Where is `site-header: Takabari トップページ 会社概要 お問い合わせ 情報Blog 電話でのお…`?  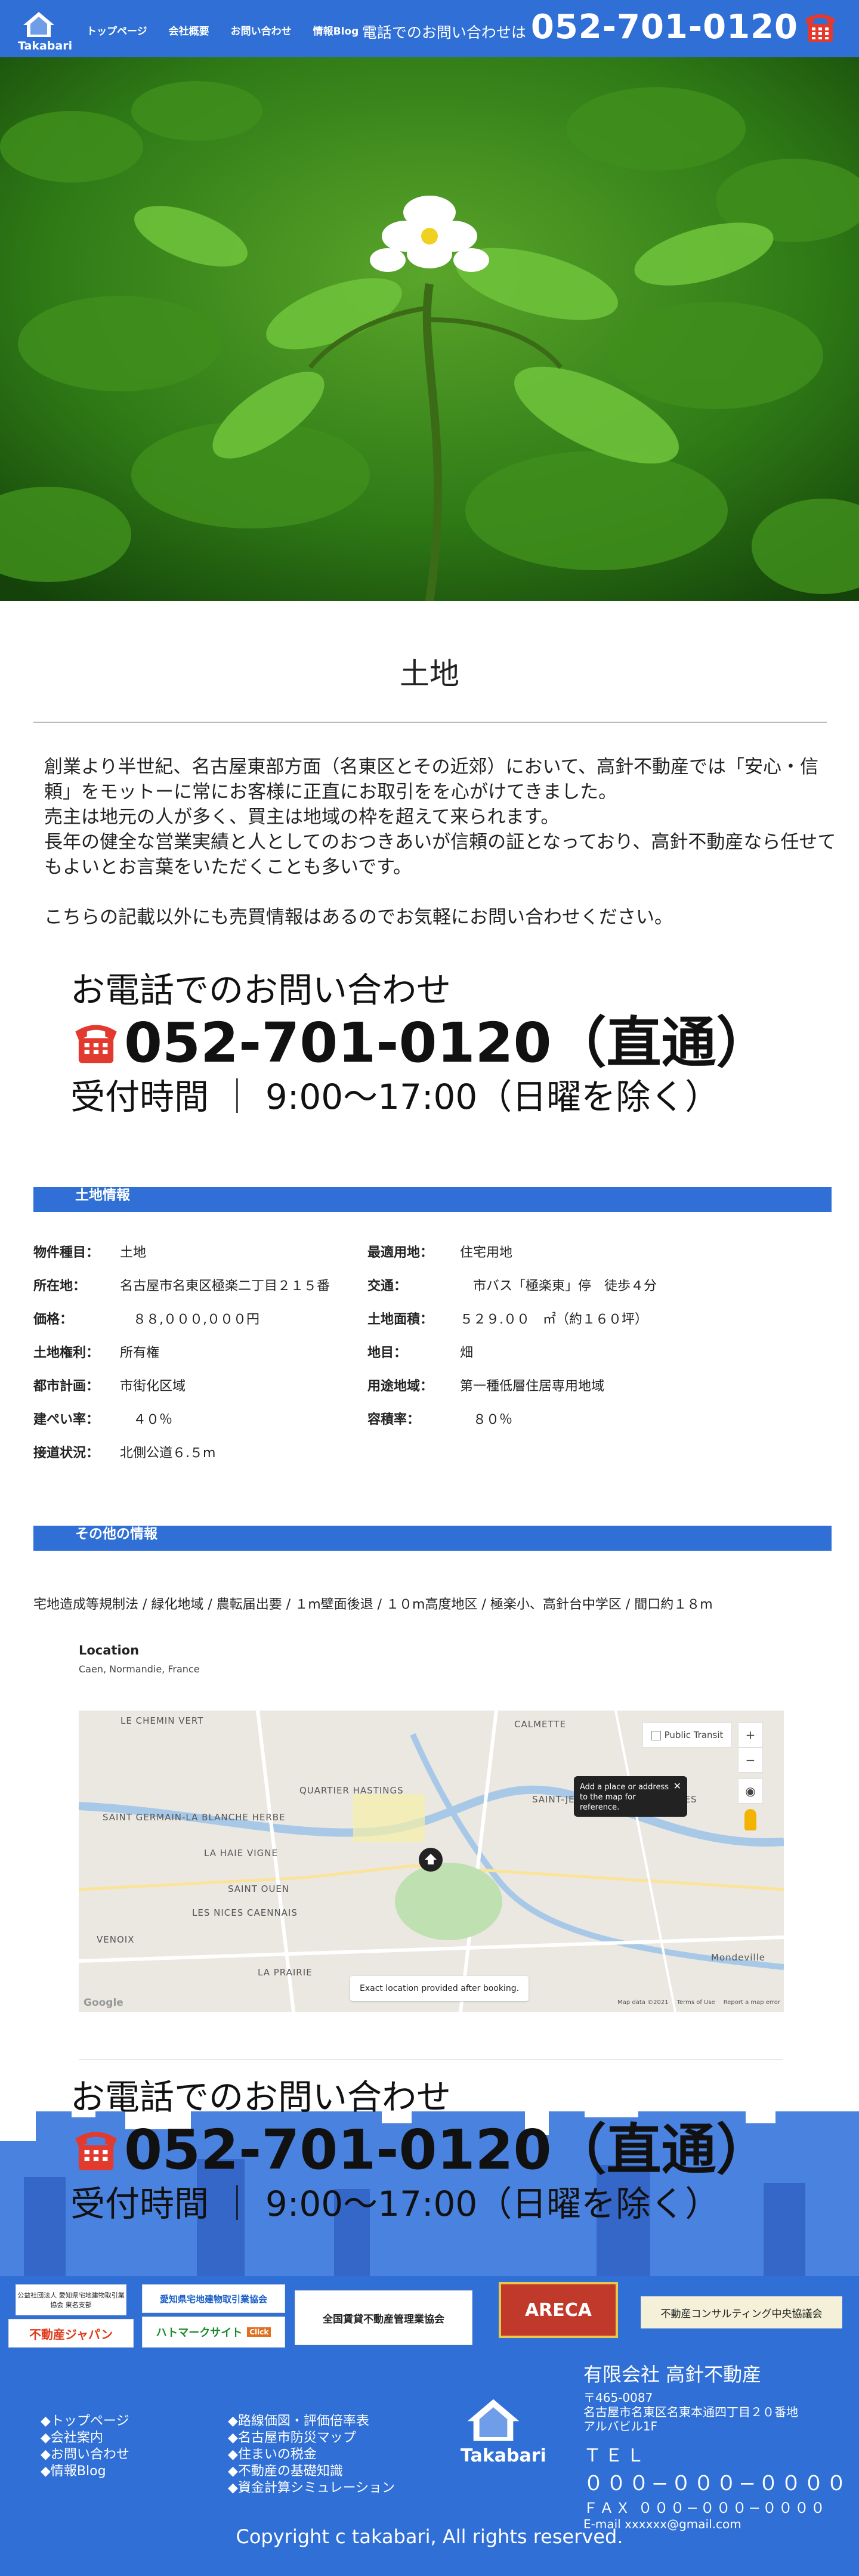
site-header: Takabari トップページ 会社概要 お問い合わせ 情報Blog 電話でのお… is located at coordinates (429, 28).